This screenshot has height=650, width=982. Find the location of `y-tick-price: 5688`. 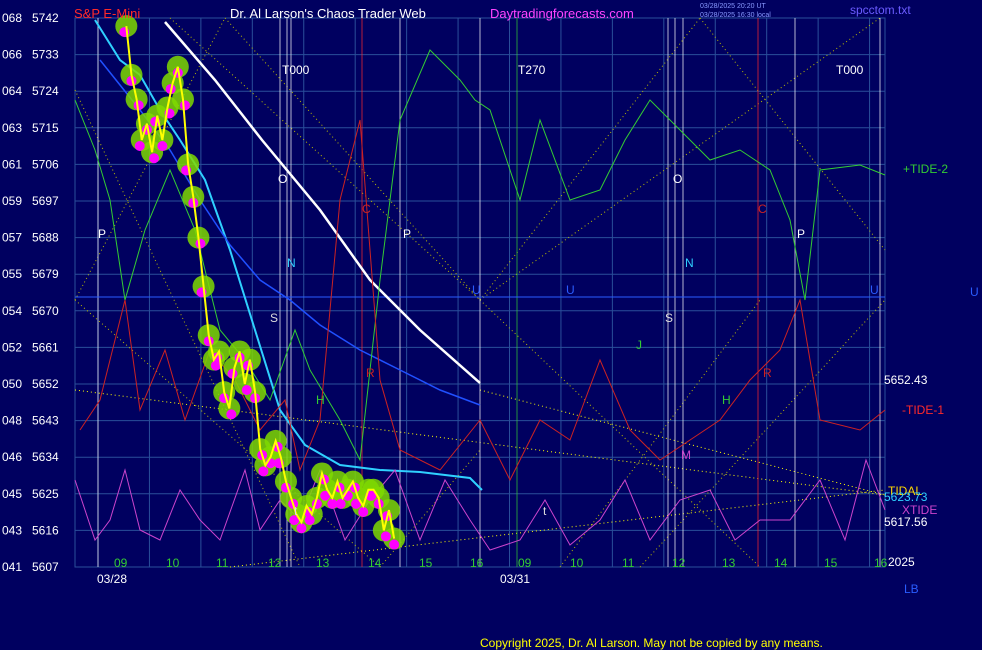

y-tick-price: 5688 is located at coordinates (45, 238).